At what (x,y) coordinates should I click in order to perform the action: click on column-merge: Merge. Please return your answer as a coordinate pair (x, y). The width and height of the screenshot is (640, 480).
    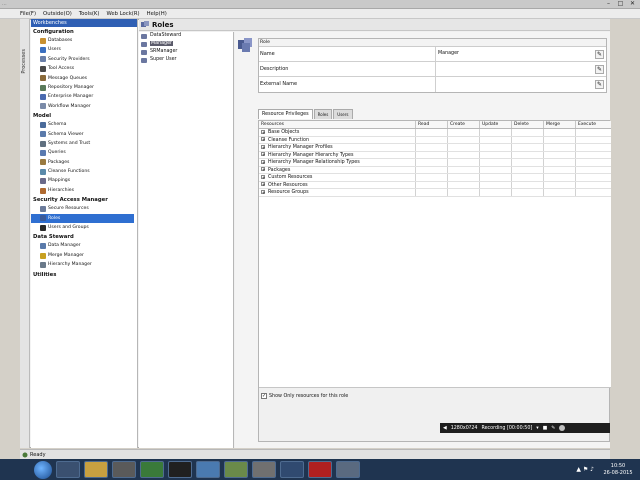
    Looking at the image, I should click on (560, 124).